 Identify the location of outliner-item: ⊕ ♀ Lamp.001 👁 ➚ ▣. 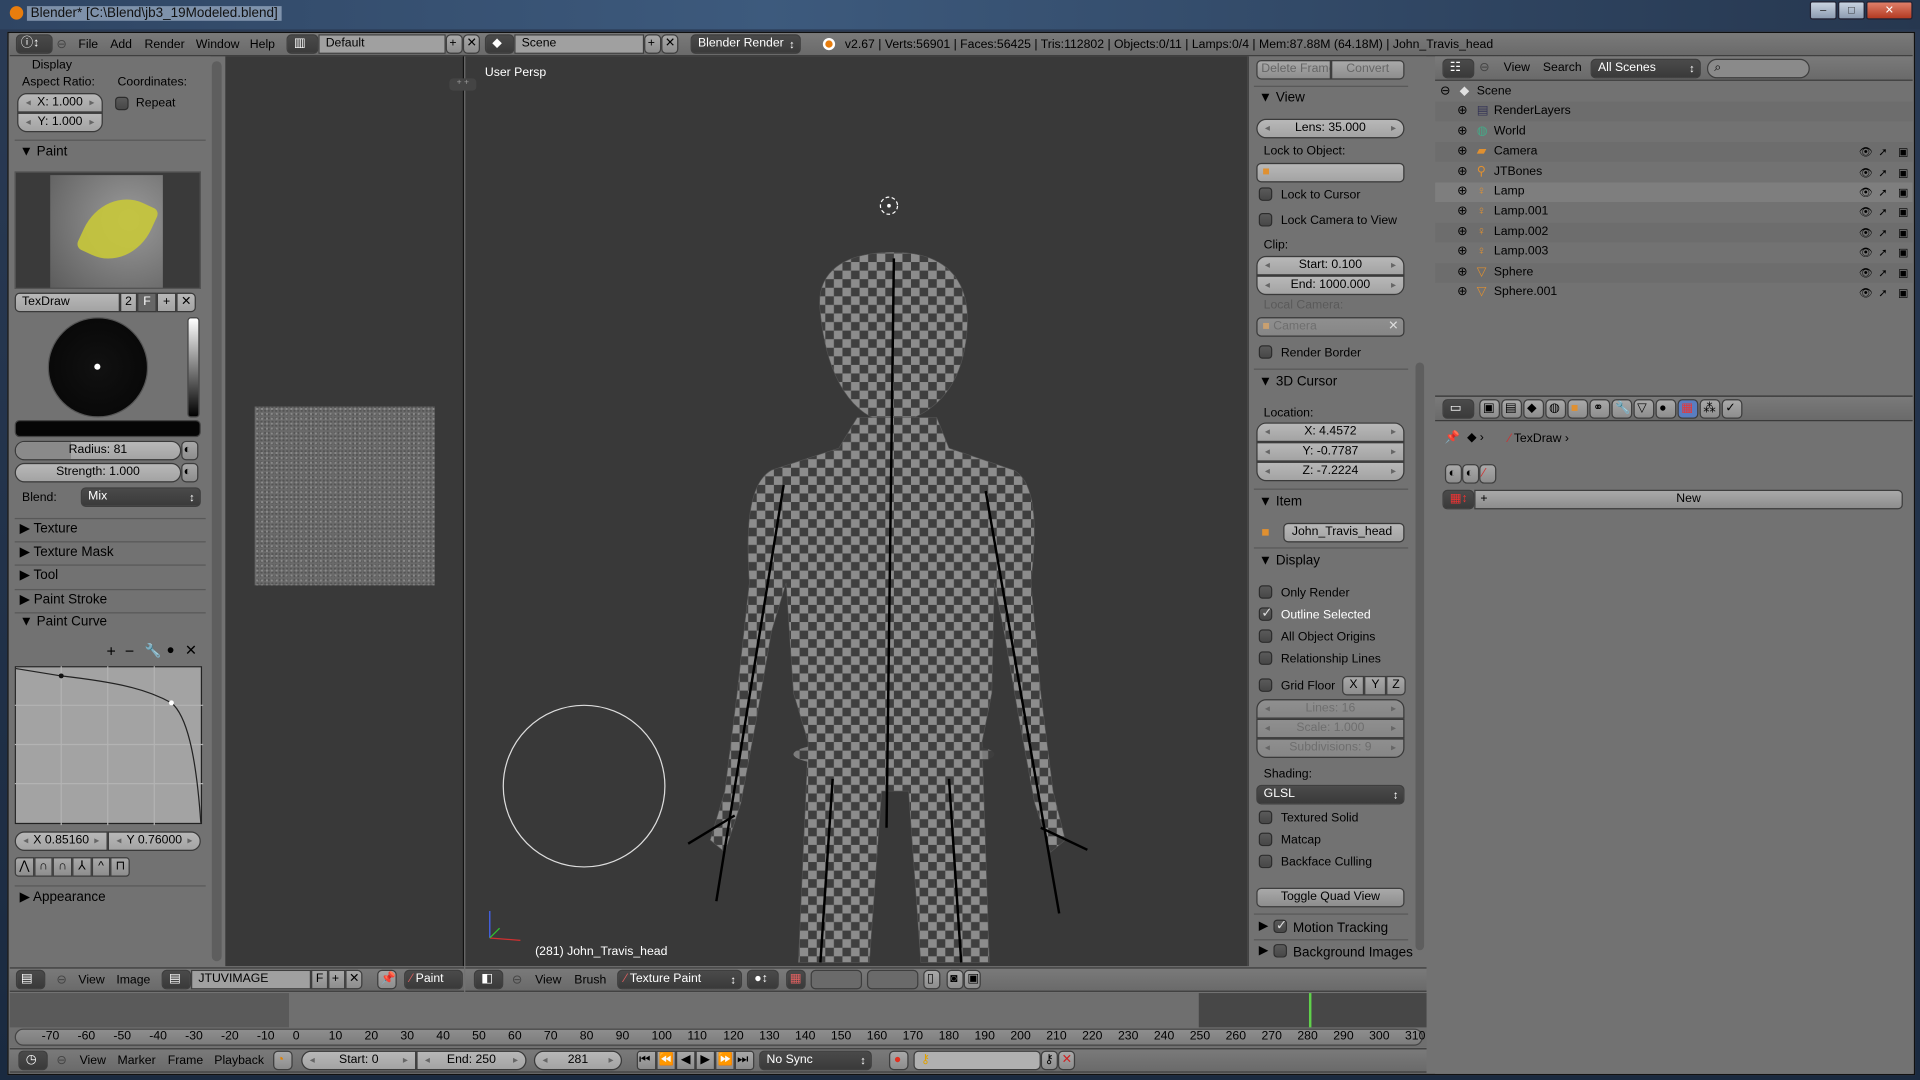
(1674, 212).